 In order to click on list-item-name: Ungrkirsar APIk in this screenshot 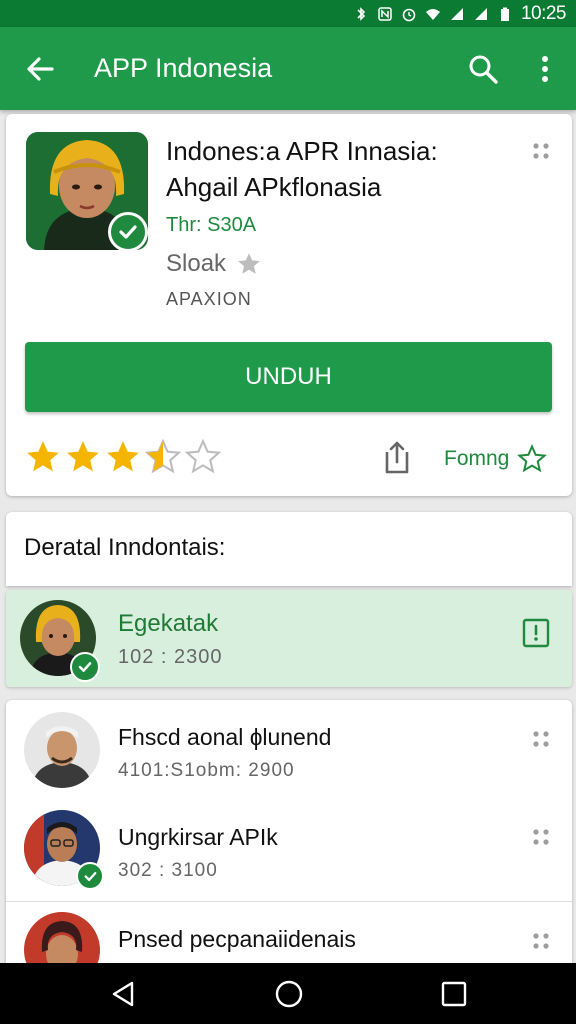, I will do `click(198, 837)`.